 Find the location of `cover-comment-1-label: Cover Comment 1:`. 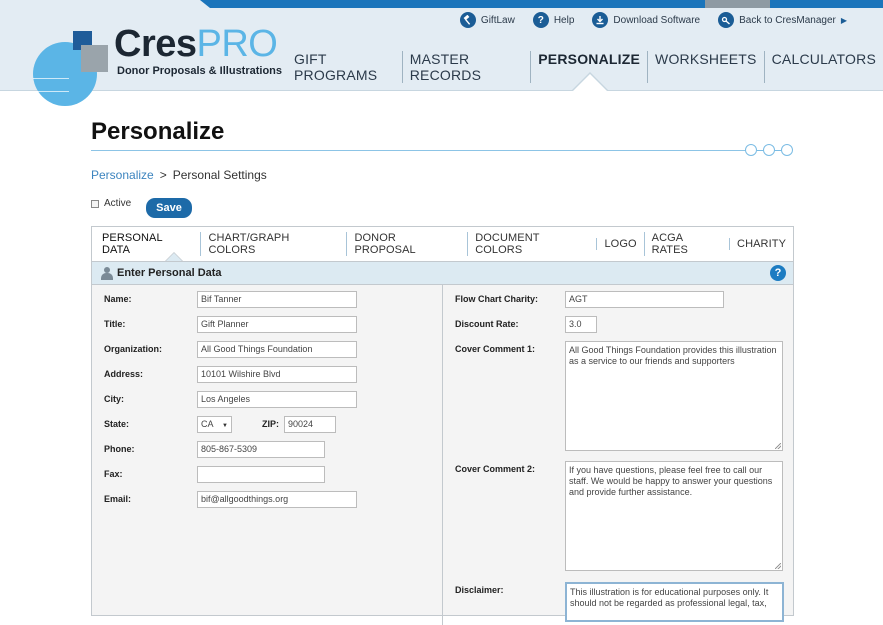

cover-comment-1-label: Cover Comment 1: is located at coordinates (495, 349).